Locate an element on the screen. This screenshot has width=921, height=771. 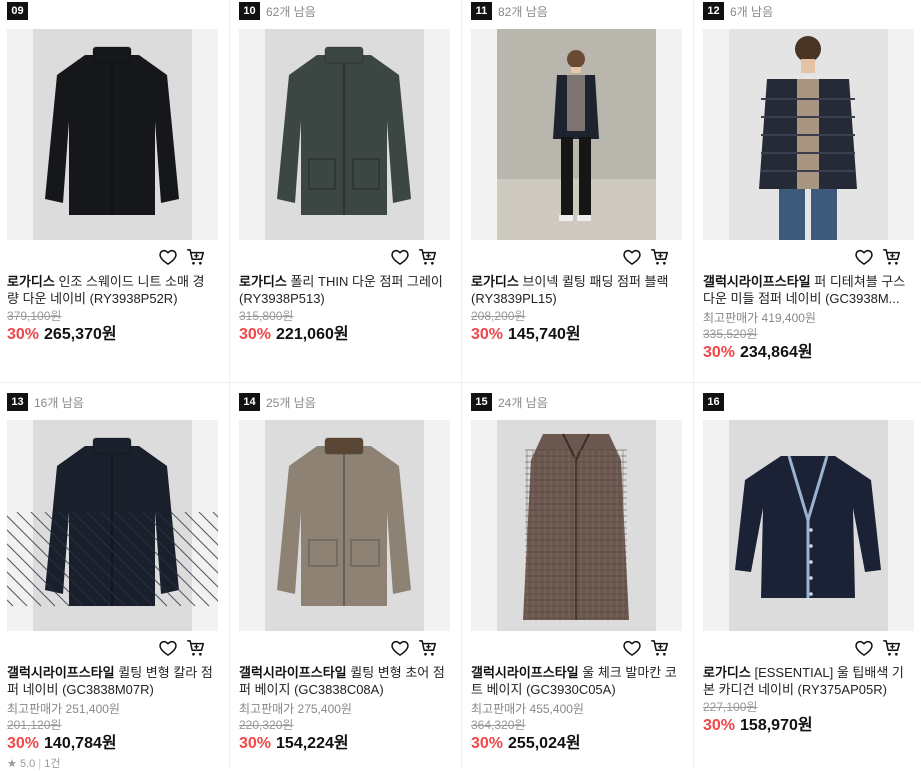
rank-row: 10 62개 남음 is located at coordinates (277, 11).